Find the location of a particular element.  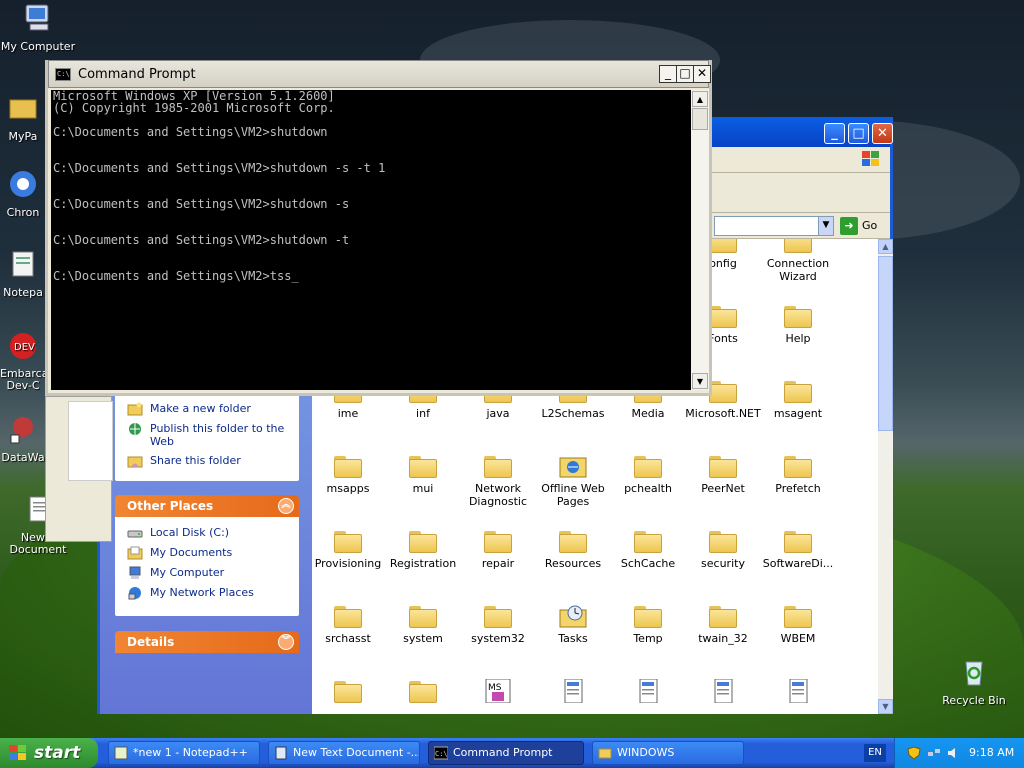

network-icon is located at coordinates (934, 753).